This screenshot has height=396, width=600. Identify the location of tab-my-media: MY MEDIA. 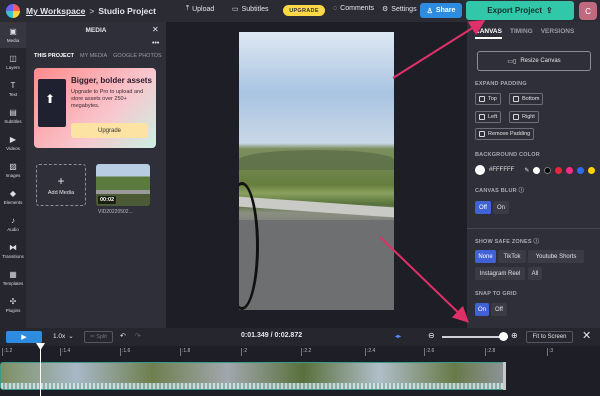
(93, 56).